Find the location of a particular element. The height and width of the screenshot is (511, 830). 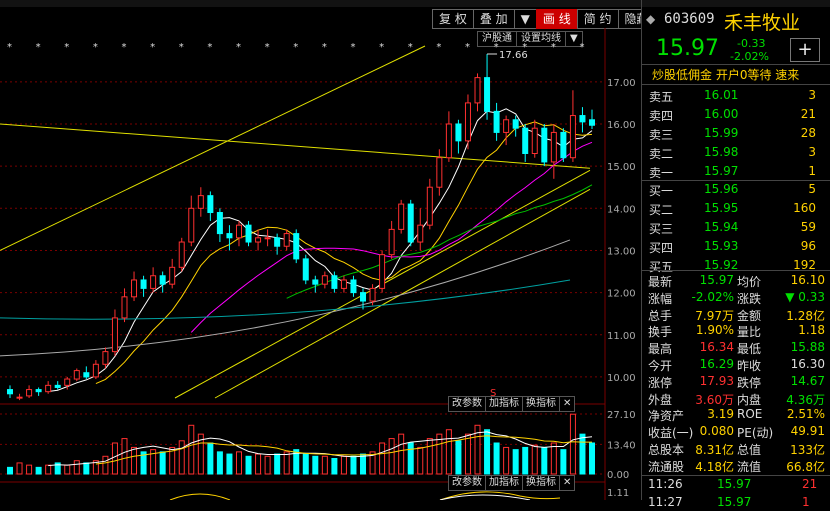

toolbar-tab-1: 叠 加 is located at coordinates (493, 19).